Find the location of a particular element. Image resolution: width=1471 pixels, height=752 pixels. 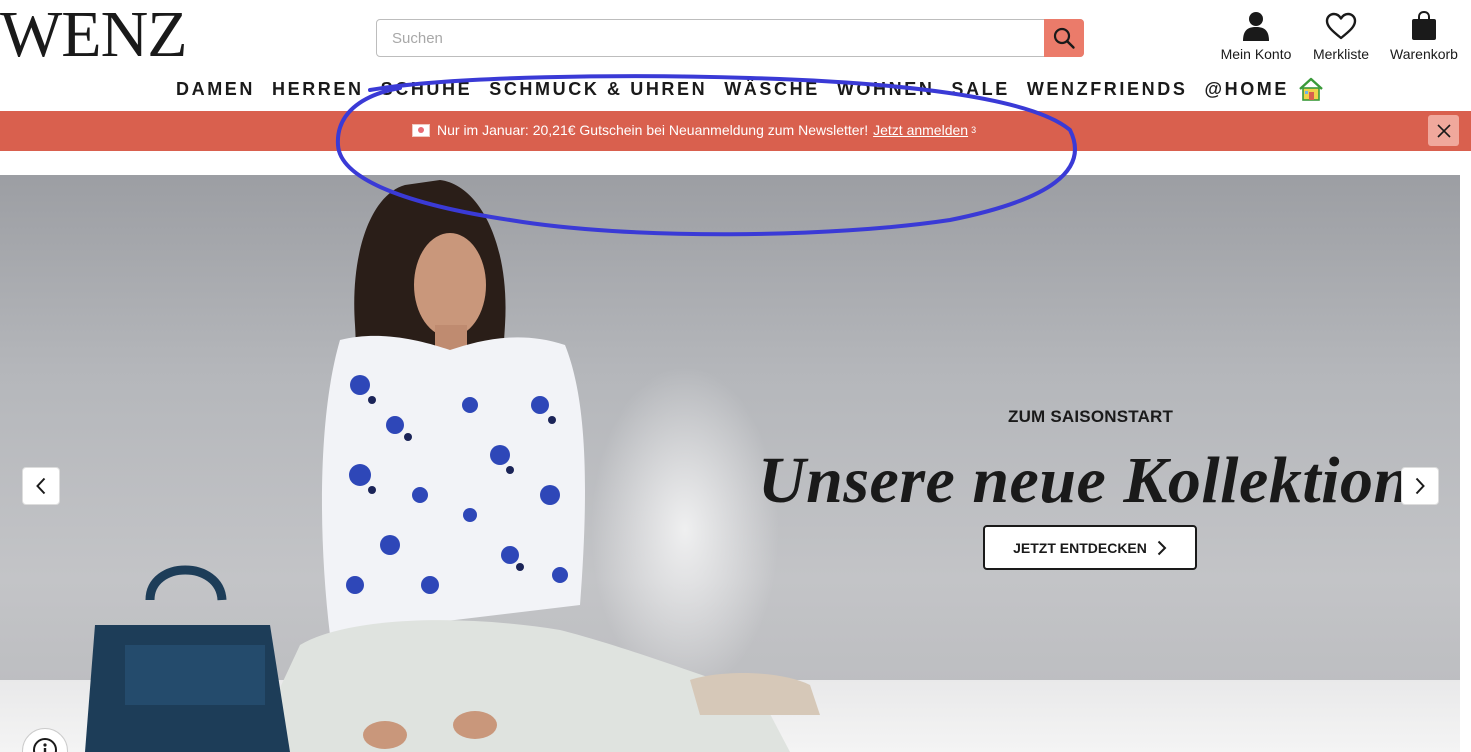

carousel-next-button is located at coordinates (1420, 486).